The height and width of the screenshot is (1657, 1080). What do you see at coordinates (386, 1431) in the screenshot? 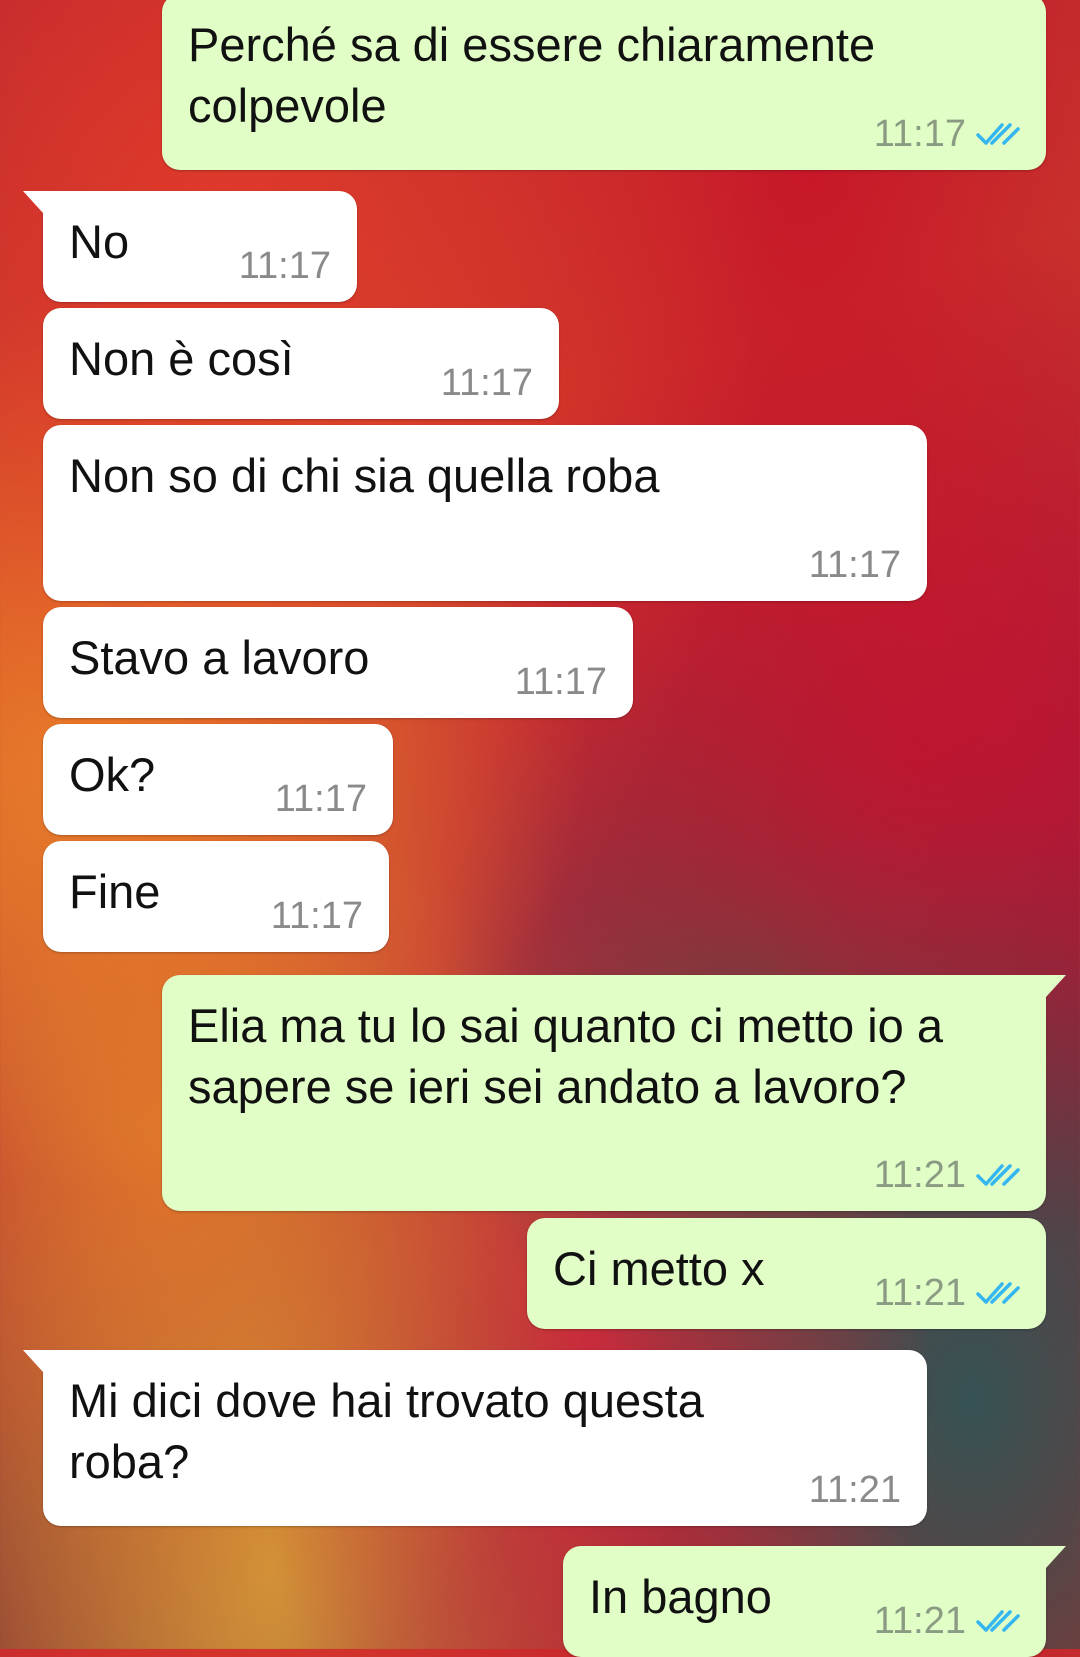
I see `message-text: Mi dici dove hai trovato questa roba?` at bounding box center [386, 1431].